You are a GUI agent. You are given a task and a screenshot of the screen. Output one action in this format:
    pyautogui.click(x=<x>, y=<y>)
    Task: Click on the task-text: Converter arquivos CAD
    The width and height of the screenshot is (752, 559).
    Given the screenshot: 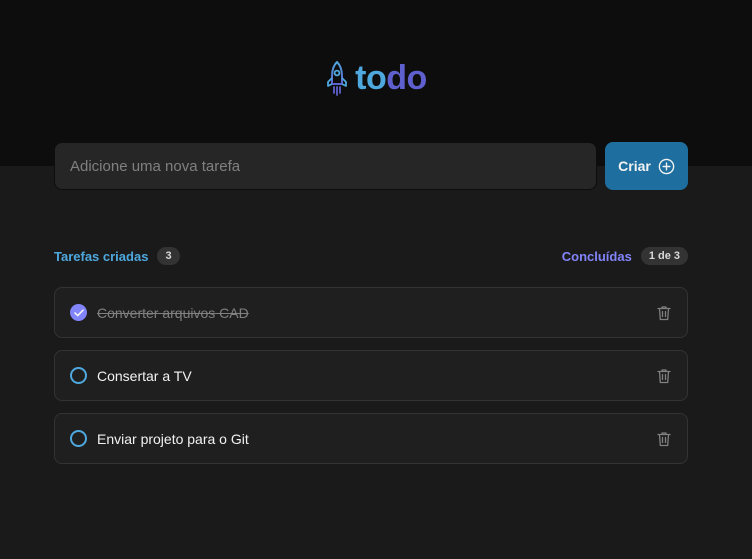 What is the action you would take?
    pyautogui.click(x=173, y=312)
    